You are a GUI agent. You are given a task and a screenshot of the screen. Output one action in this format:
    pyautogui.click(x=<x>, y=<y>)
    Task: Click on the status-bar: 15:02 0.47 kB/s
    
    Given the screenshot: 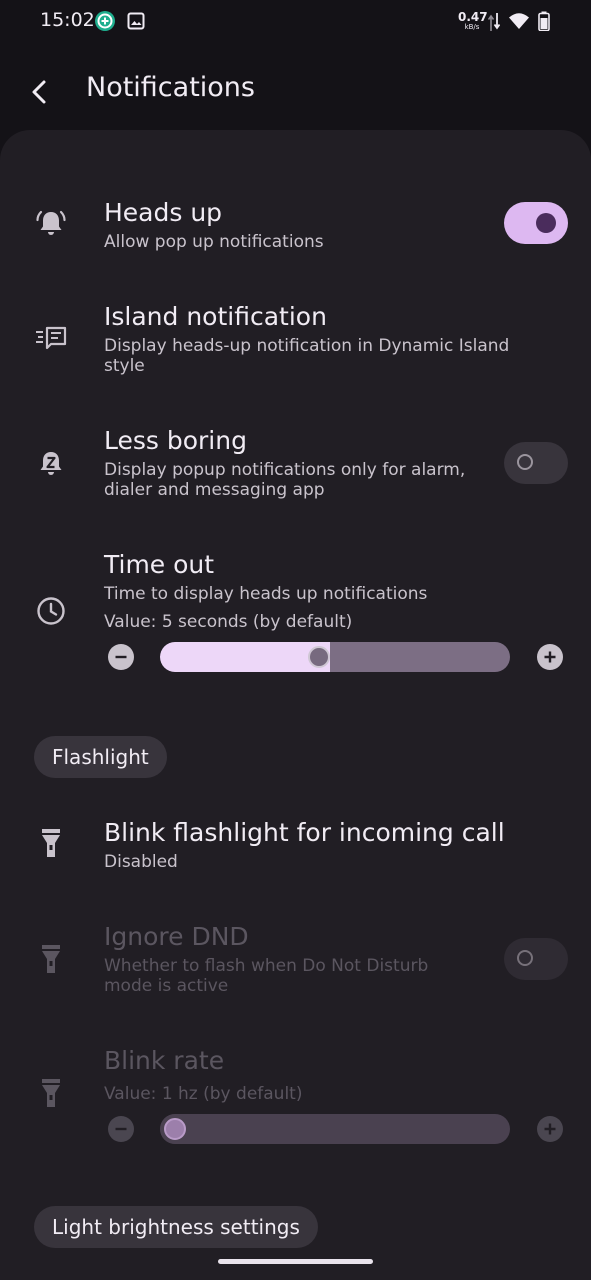 What is the action you would take?
    pyautogui.click(x=295, y=22)
    